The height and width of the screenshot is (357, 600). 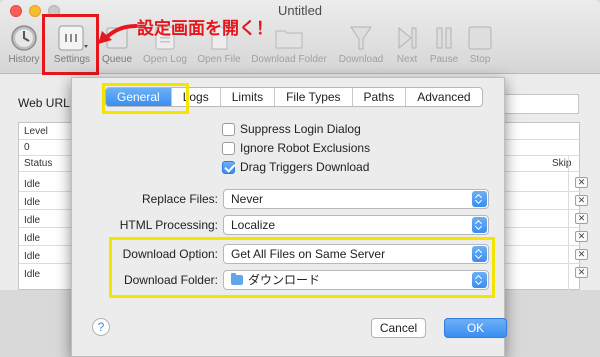 What do you see at coordinates (118, 34) in the screenshot?
I see `red-arrow-icon` at bounding box center [118, 34].